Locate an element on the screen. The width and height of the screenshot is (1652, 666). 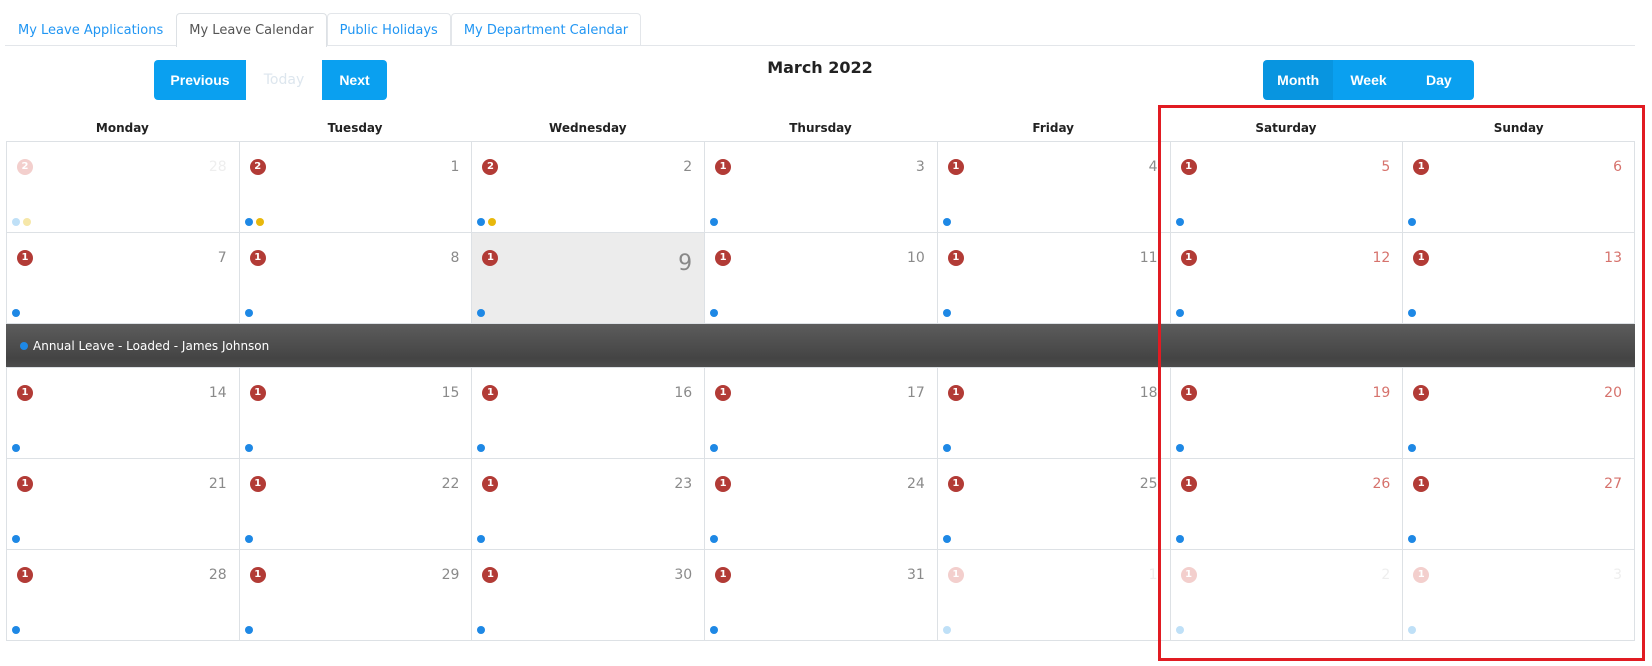
day-cell: 1 29 is located at coordinates (355, 595).